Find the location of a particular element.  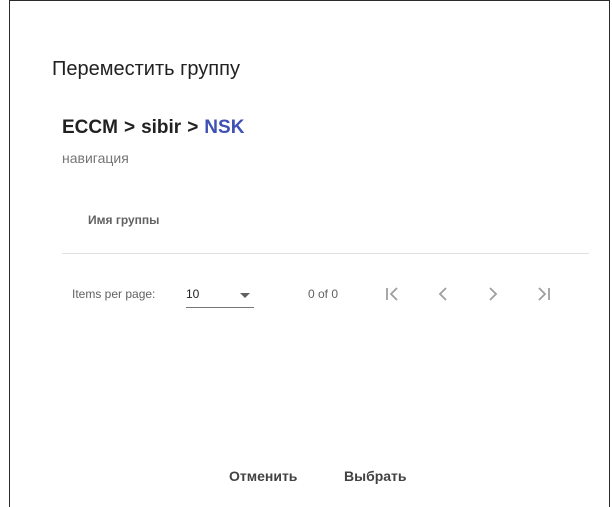

dialog-actions: Отменить Выбрать is located at coordinates (309, 476).